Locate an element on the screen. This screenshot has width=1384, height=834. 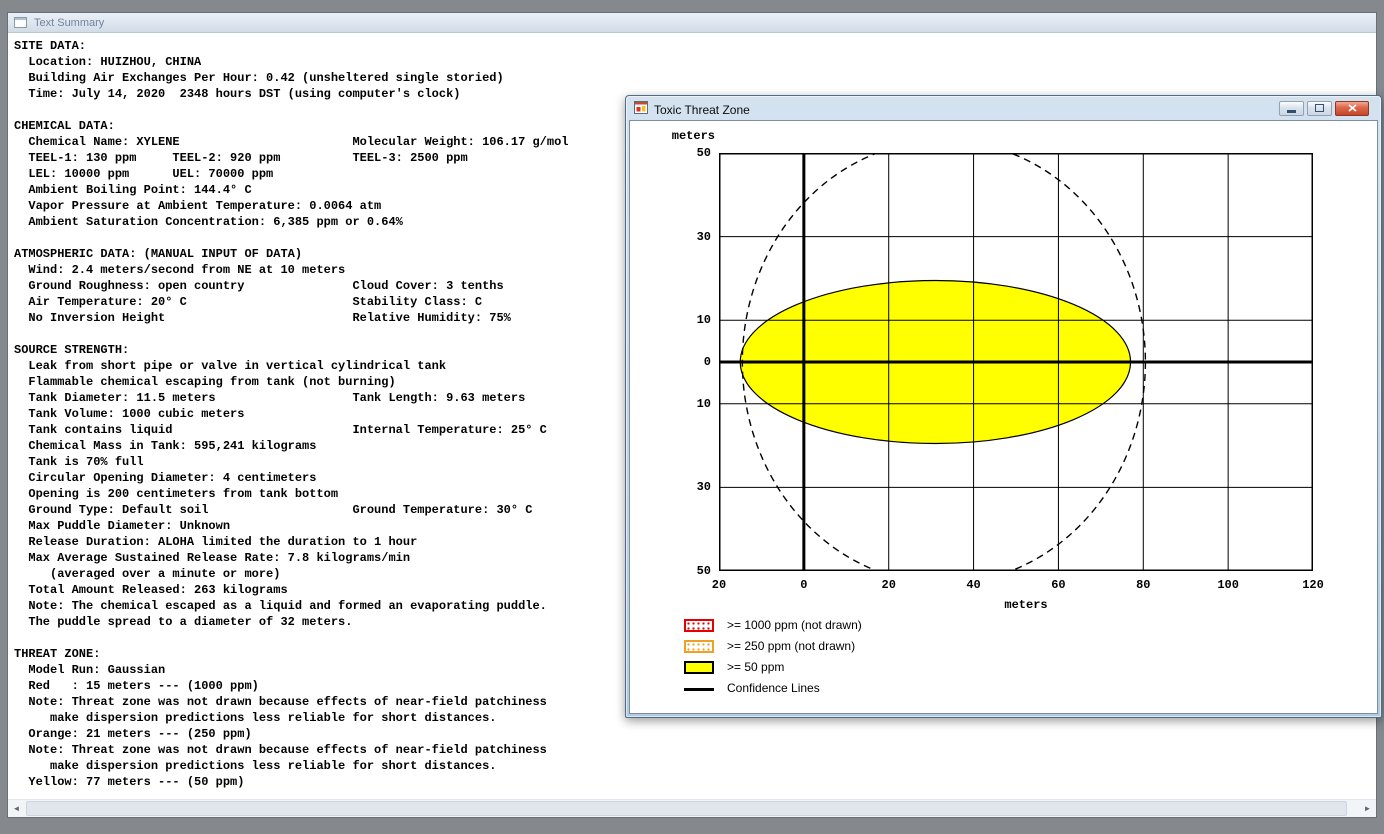
scrollbar-thumb is located at coordinates (686, 808).